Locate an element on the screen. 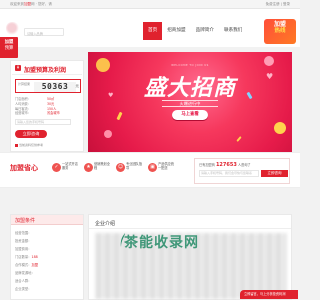  banner-topline: WELCOME TO JOIN US is located at coordinates (190, 65).